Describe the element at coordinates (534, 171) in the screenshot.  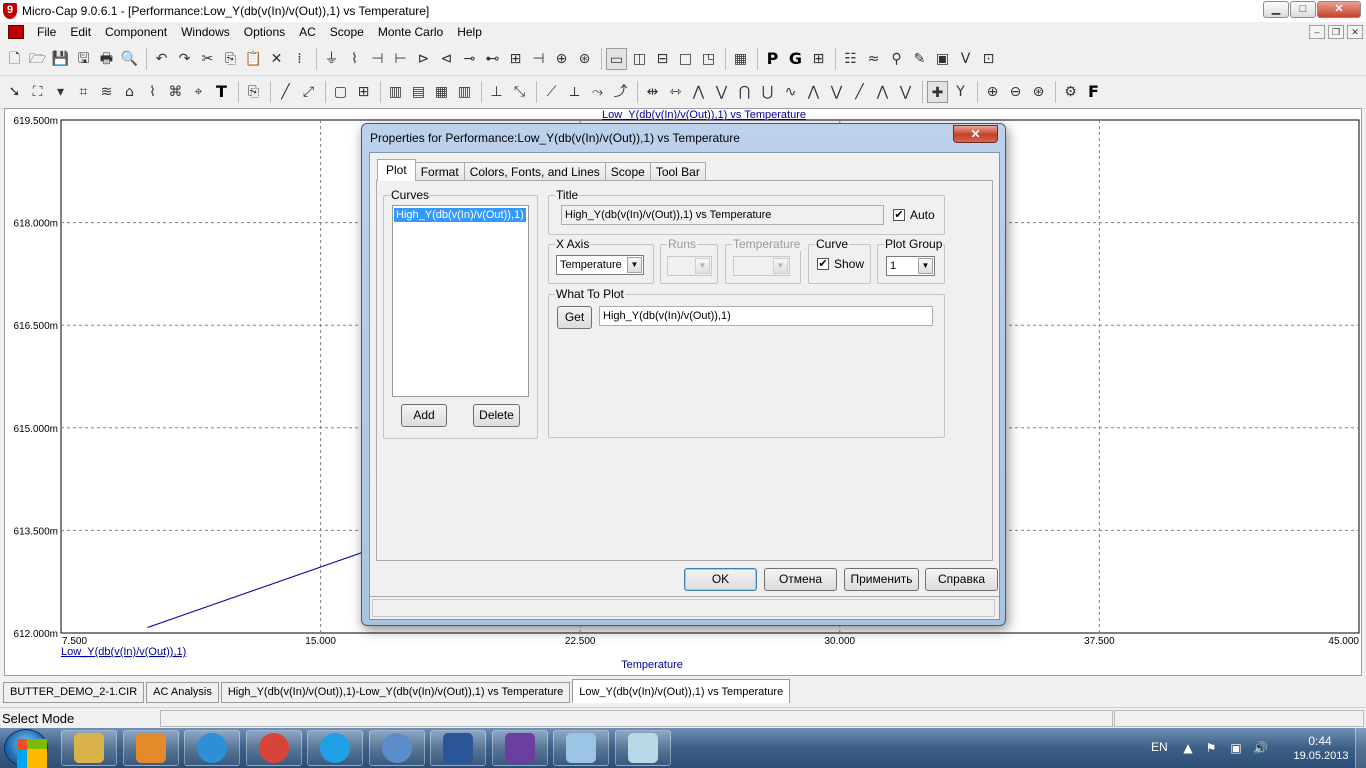
I see `tab-colors-fonts-lines: Colors, Fonts, and Lines` at that location.